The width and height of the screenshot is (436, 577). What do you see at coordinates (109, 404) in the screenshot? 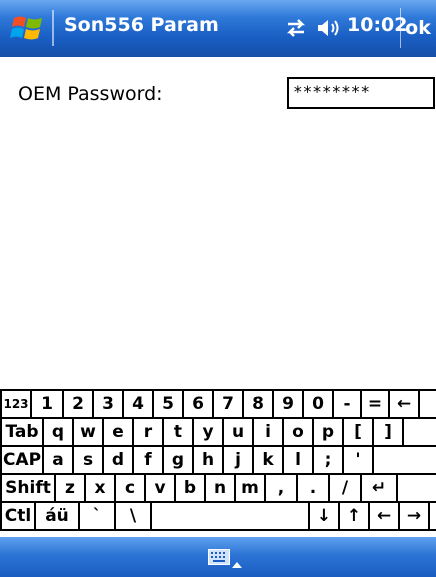
I see `key-0-3: 3` at bounding box center [109, 404].